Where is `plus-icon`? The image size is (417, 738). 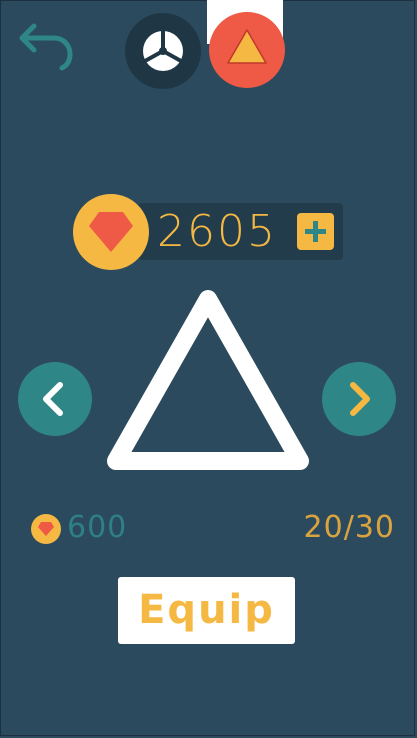 plus-icon is located at coordinates (315, 231).